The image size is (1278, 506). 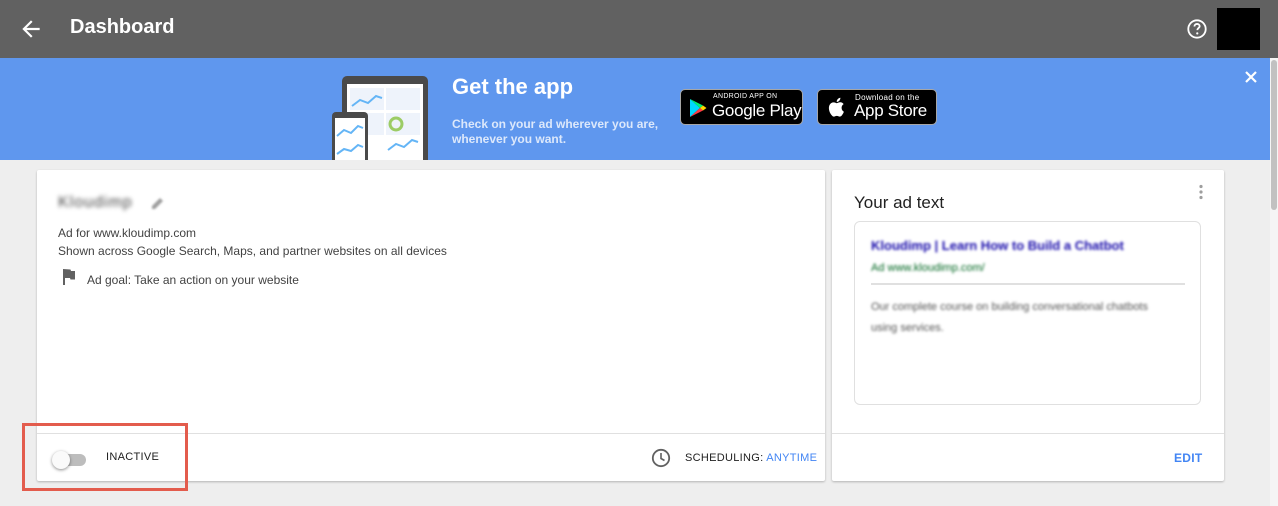 What do you see at coordinates (513, 86) in the screenshot?
I see `banner-title: Get the app` at bounding box center [513, 86].